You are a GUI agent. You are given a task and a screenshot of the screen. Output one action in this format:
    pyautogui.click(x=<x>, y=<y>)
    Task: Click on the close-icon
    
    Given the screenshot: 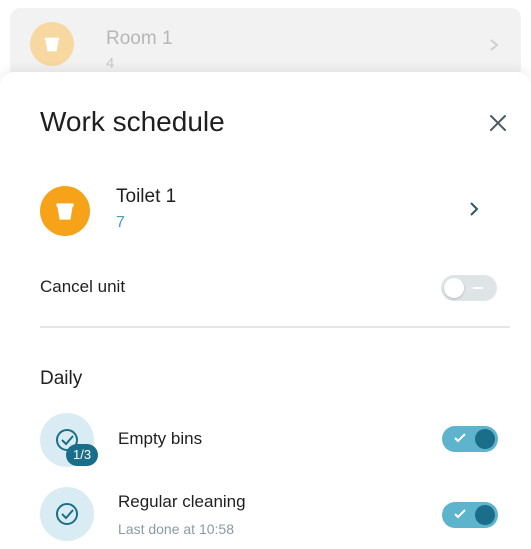 What is the action you would take?
    pyautogui.click(x=498, y=123)
    